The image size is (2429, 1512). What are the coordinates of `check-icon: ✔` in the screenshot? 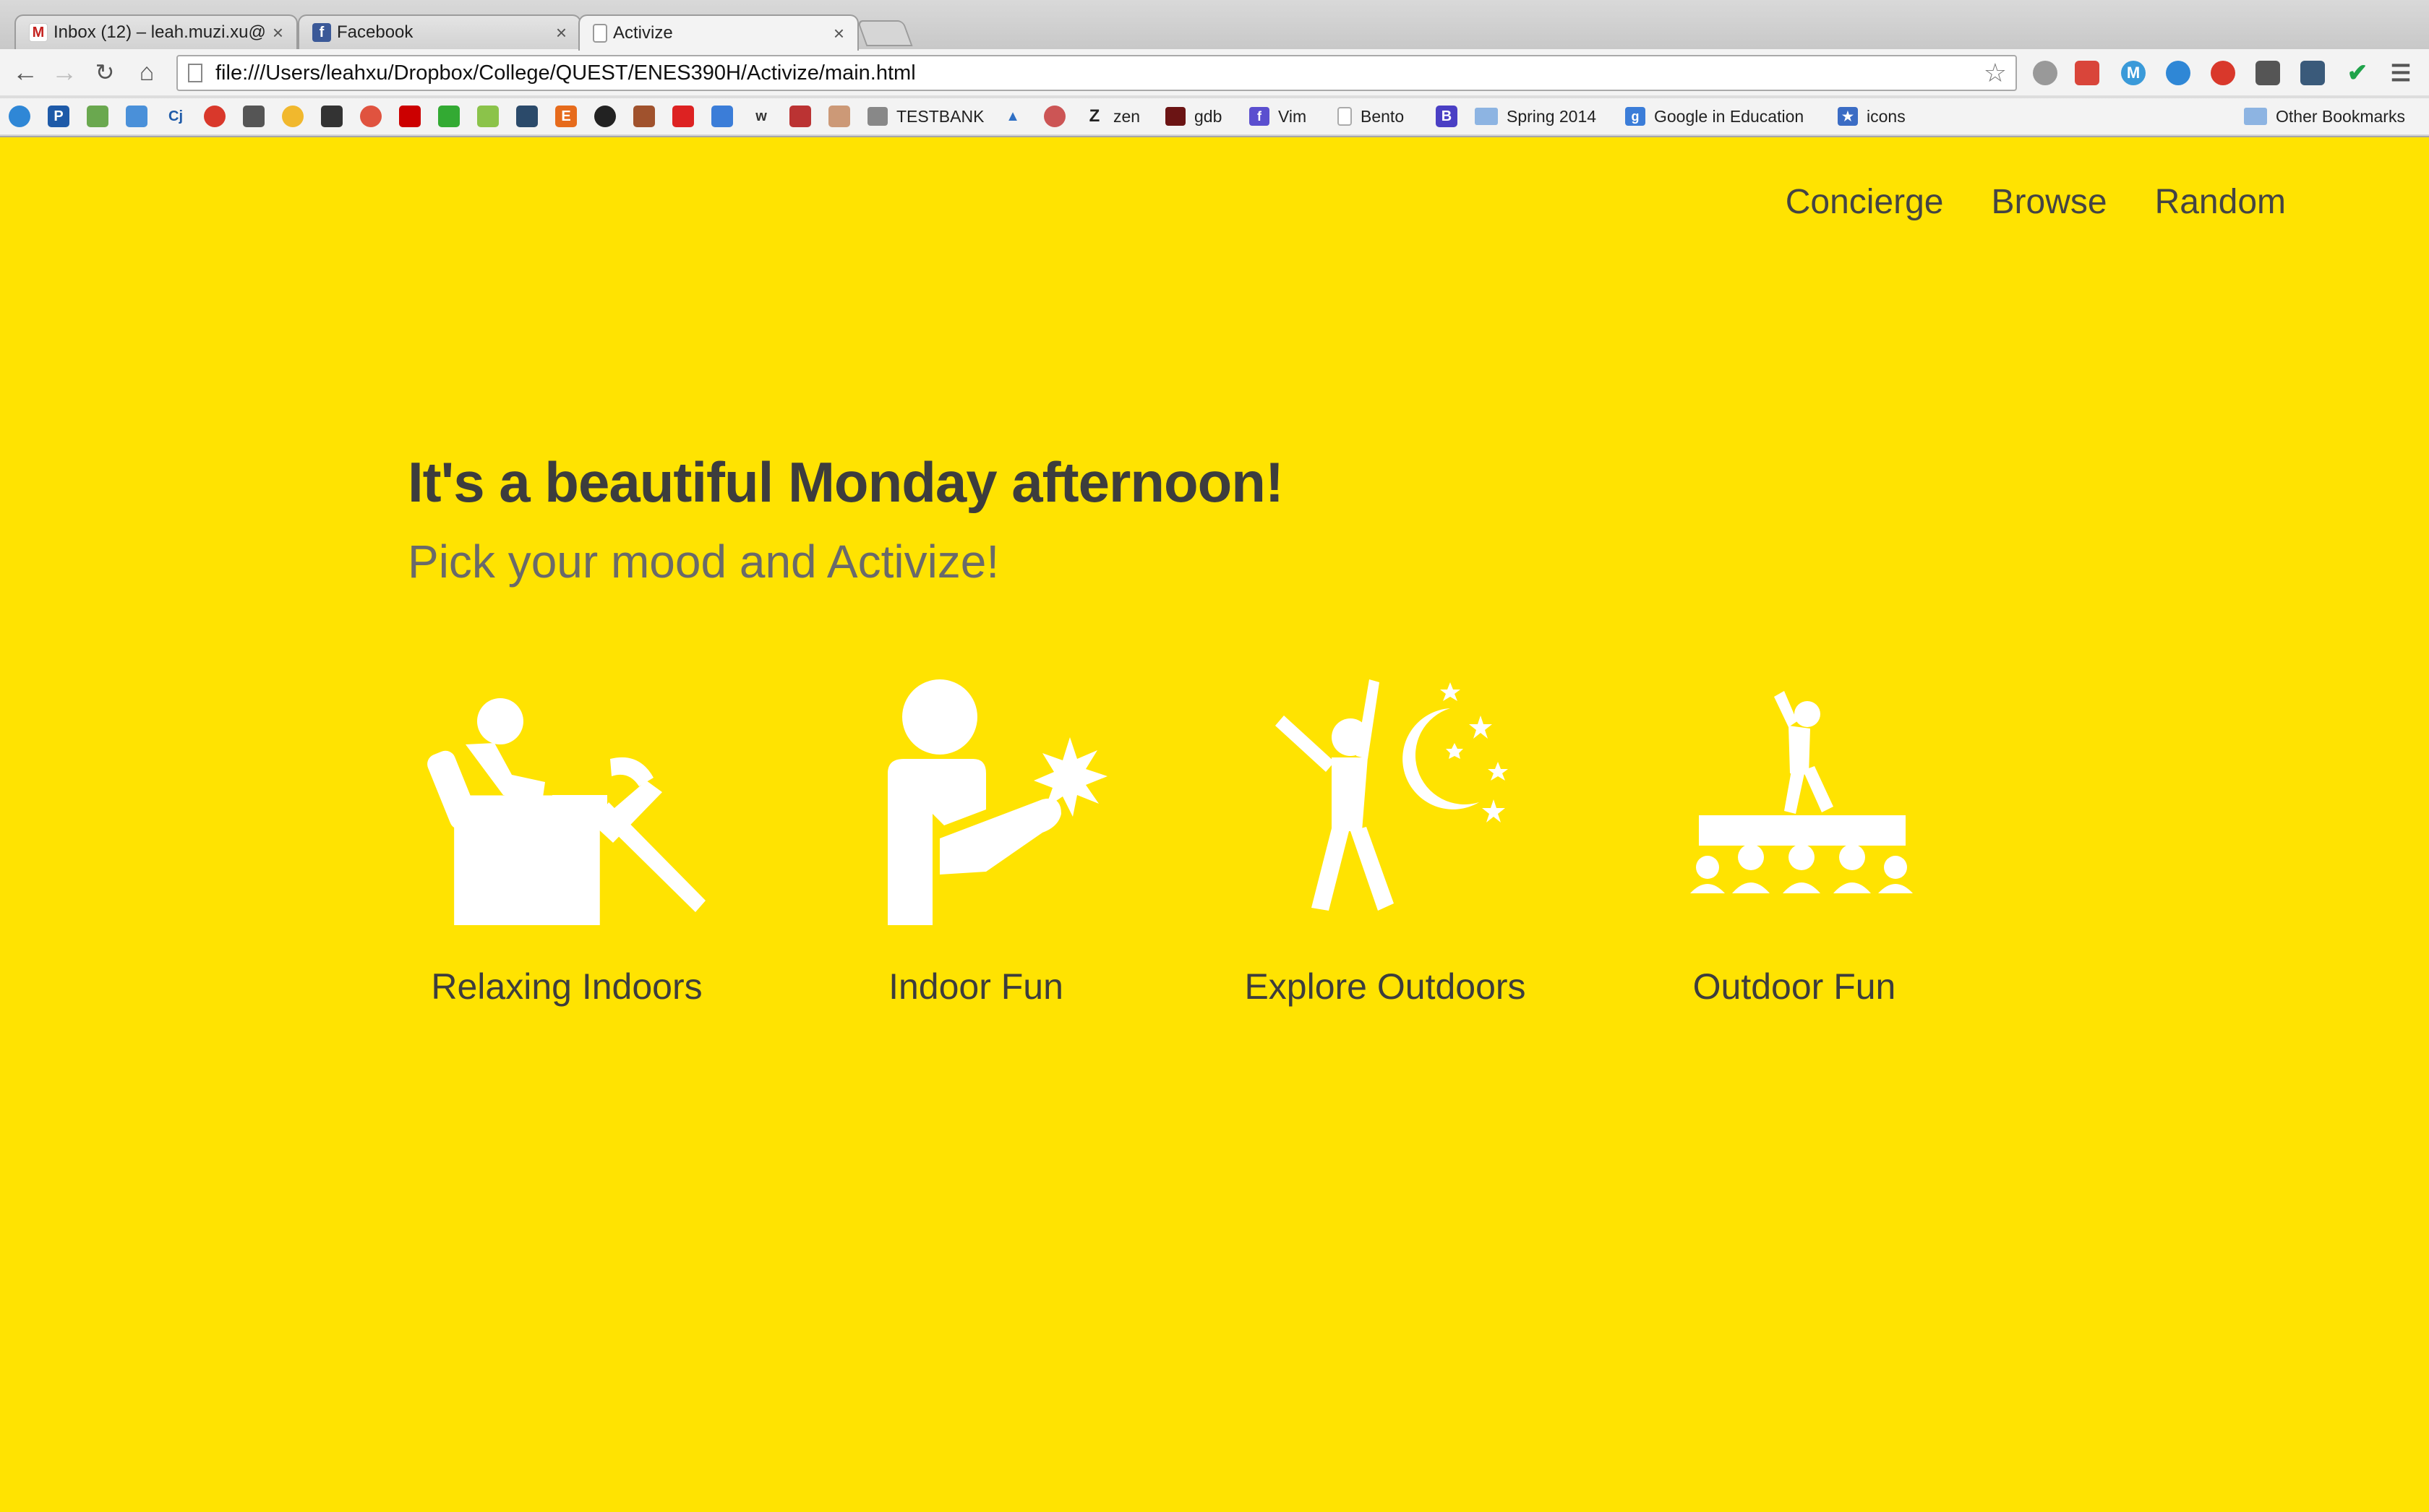 It's located at (2357, 73).